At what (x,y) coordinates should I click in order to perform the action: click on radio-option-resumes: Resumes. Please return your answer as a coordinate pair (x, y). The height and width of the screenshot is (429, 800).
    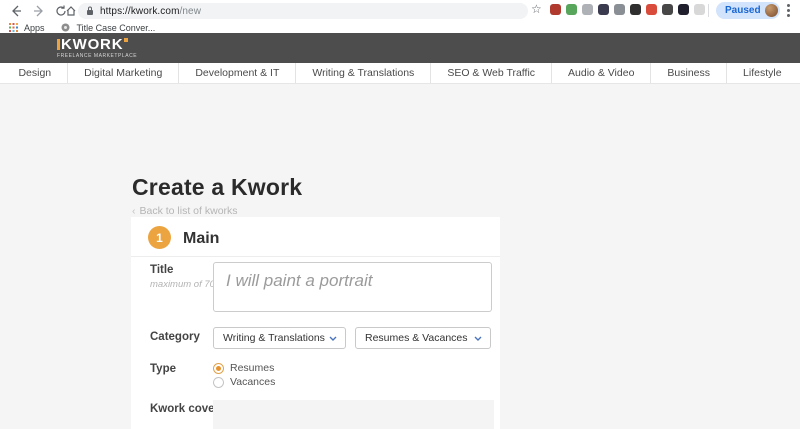
    Looking at the image, I should click on (243, 368).